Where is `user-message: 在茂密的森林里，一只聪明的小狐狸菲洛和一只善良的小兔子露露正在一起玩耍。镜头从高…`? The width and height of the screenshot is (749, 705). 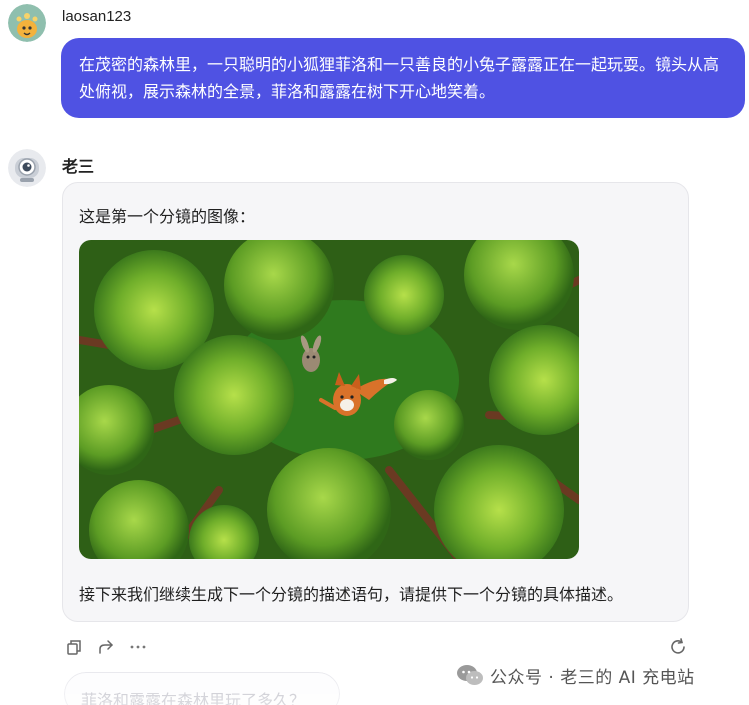
user-message: 在茂密的森林里，一只聪明的小狐狸菲洛和一只善良的小兔子露露正在一起玩耍。镜头从高… is located at coordinates (403, 78).